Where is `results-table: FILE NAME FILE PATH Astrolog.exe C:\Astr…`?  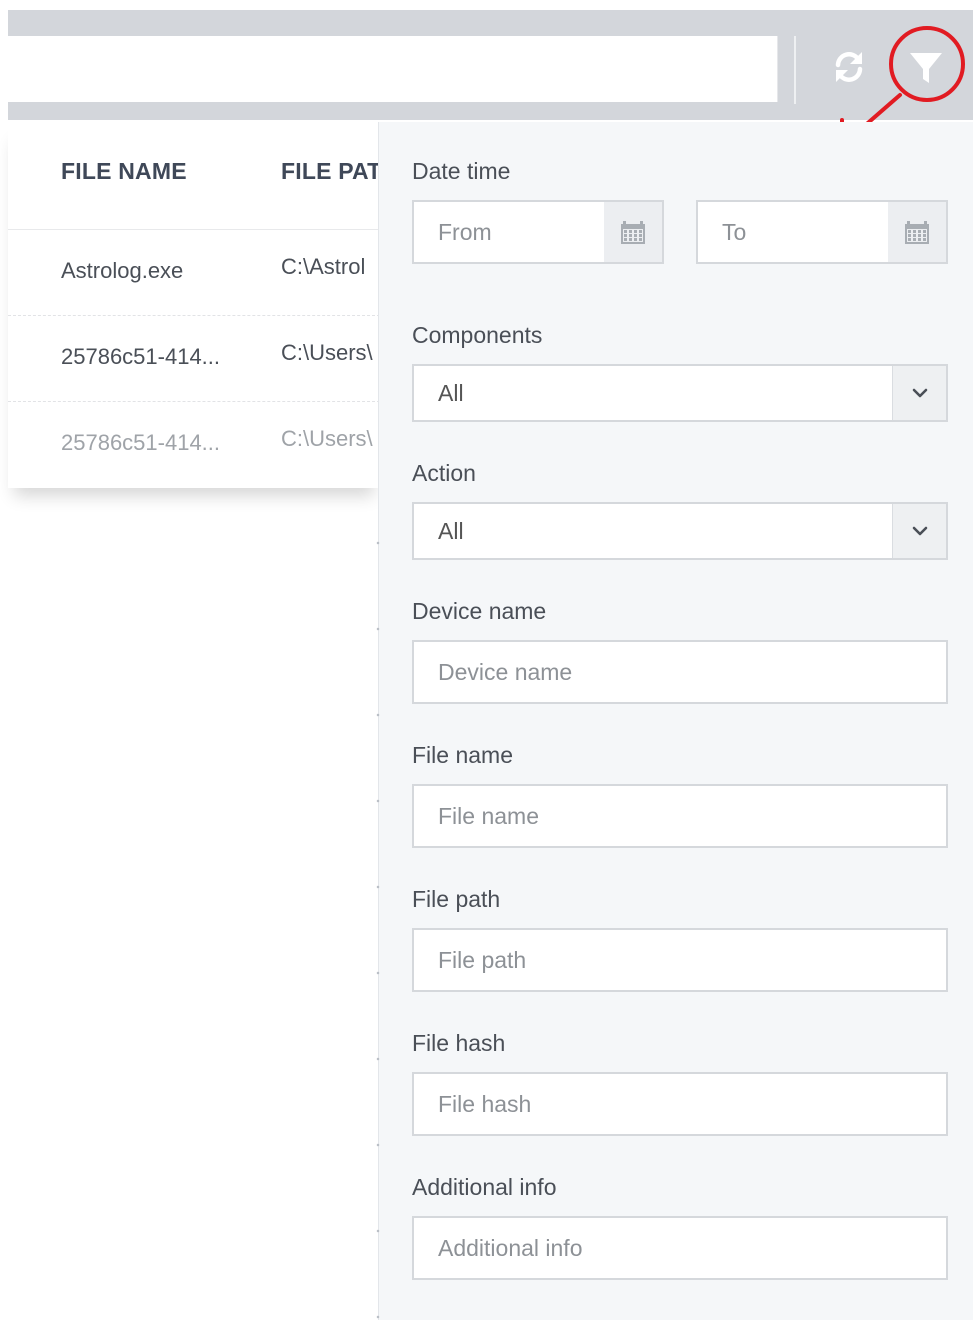 results-table: FILE NAME FILE PATH Astrolog.exe C:\Astr… is located at coordinates (194, 305).